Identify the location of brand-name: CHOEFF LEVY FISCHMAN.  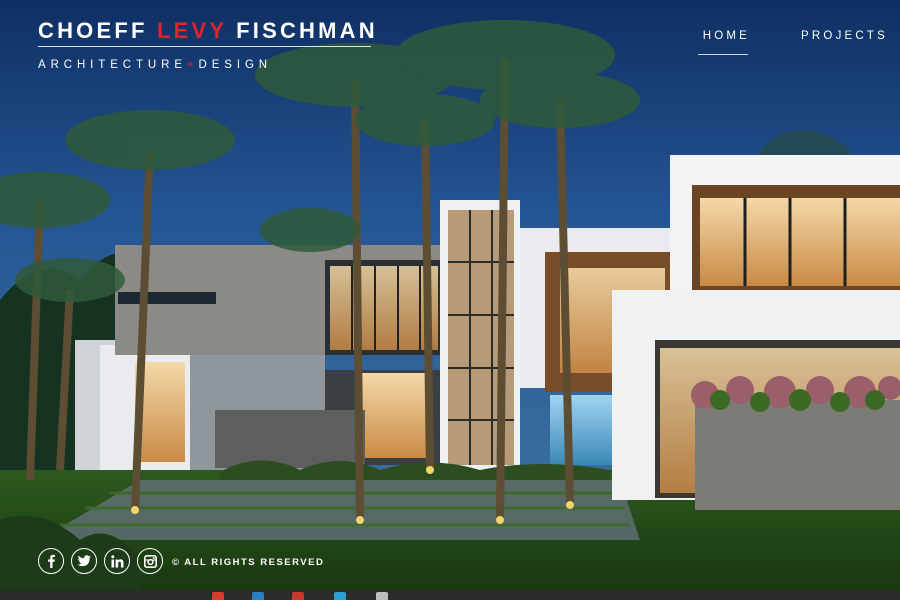
(208, 31).